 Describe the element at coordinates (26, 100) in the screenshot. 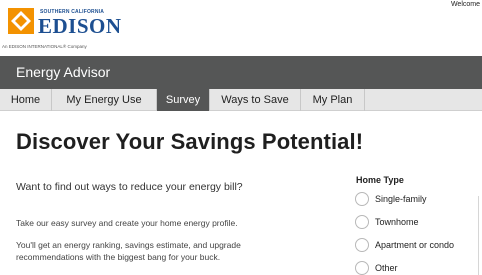

I see `tab-home: Home` at that location.